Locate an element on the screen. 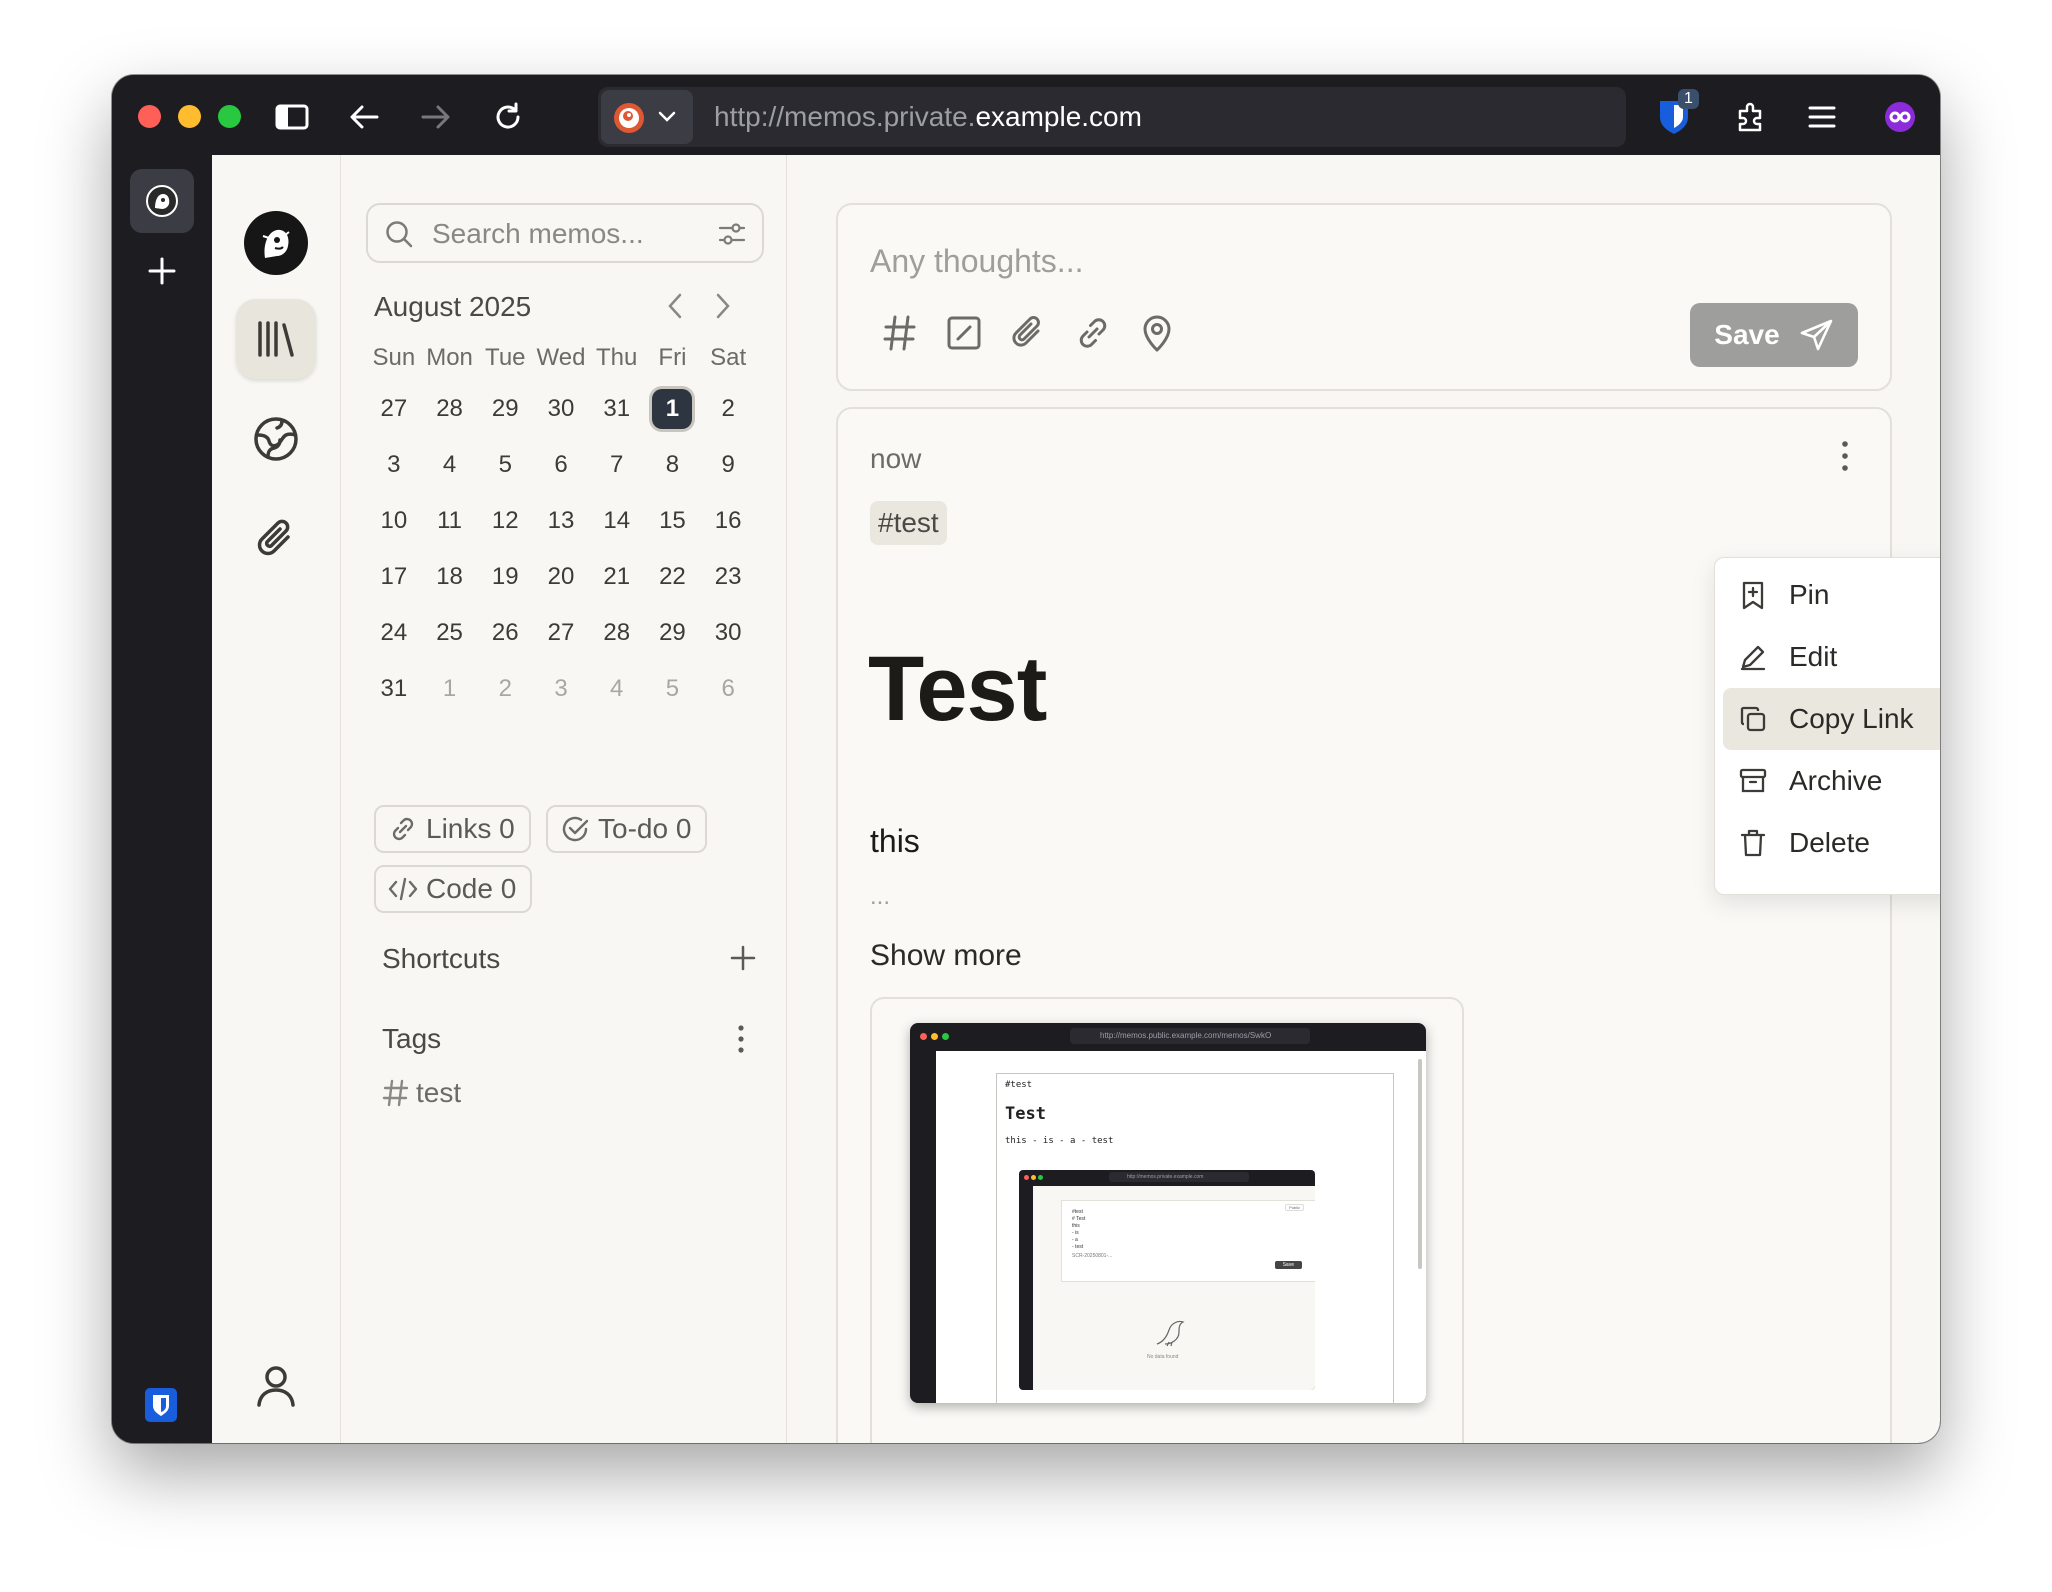  tags-title: Tags is located at coordinates (412, 1038).